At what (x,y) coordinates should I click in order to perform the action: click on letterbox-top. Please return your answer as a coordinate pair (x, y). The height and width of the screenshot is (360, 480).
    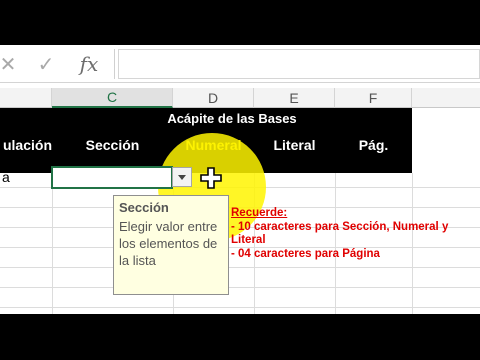
    Looking at the image, I should click on (240, 22).